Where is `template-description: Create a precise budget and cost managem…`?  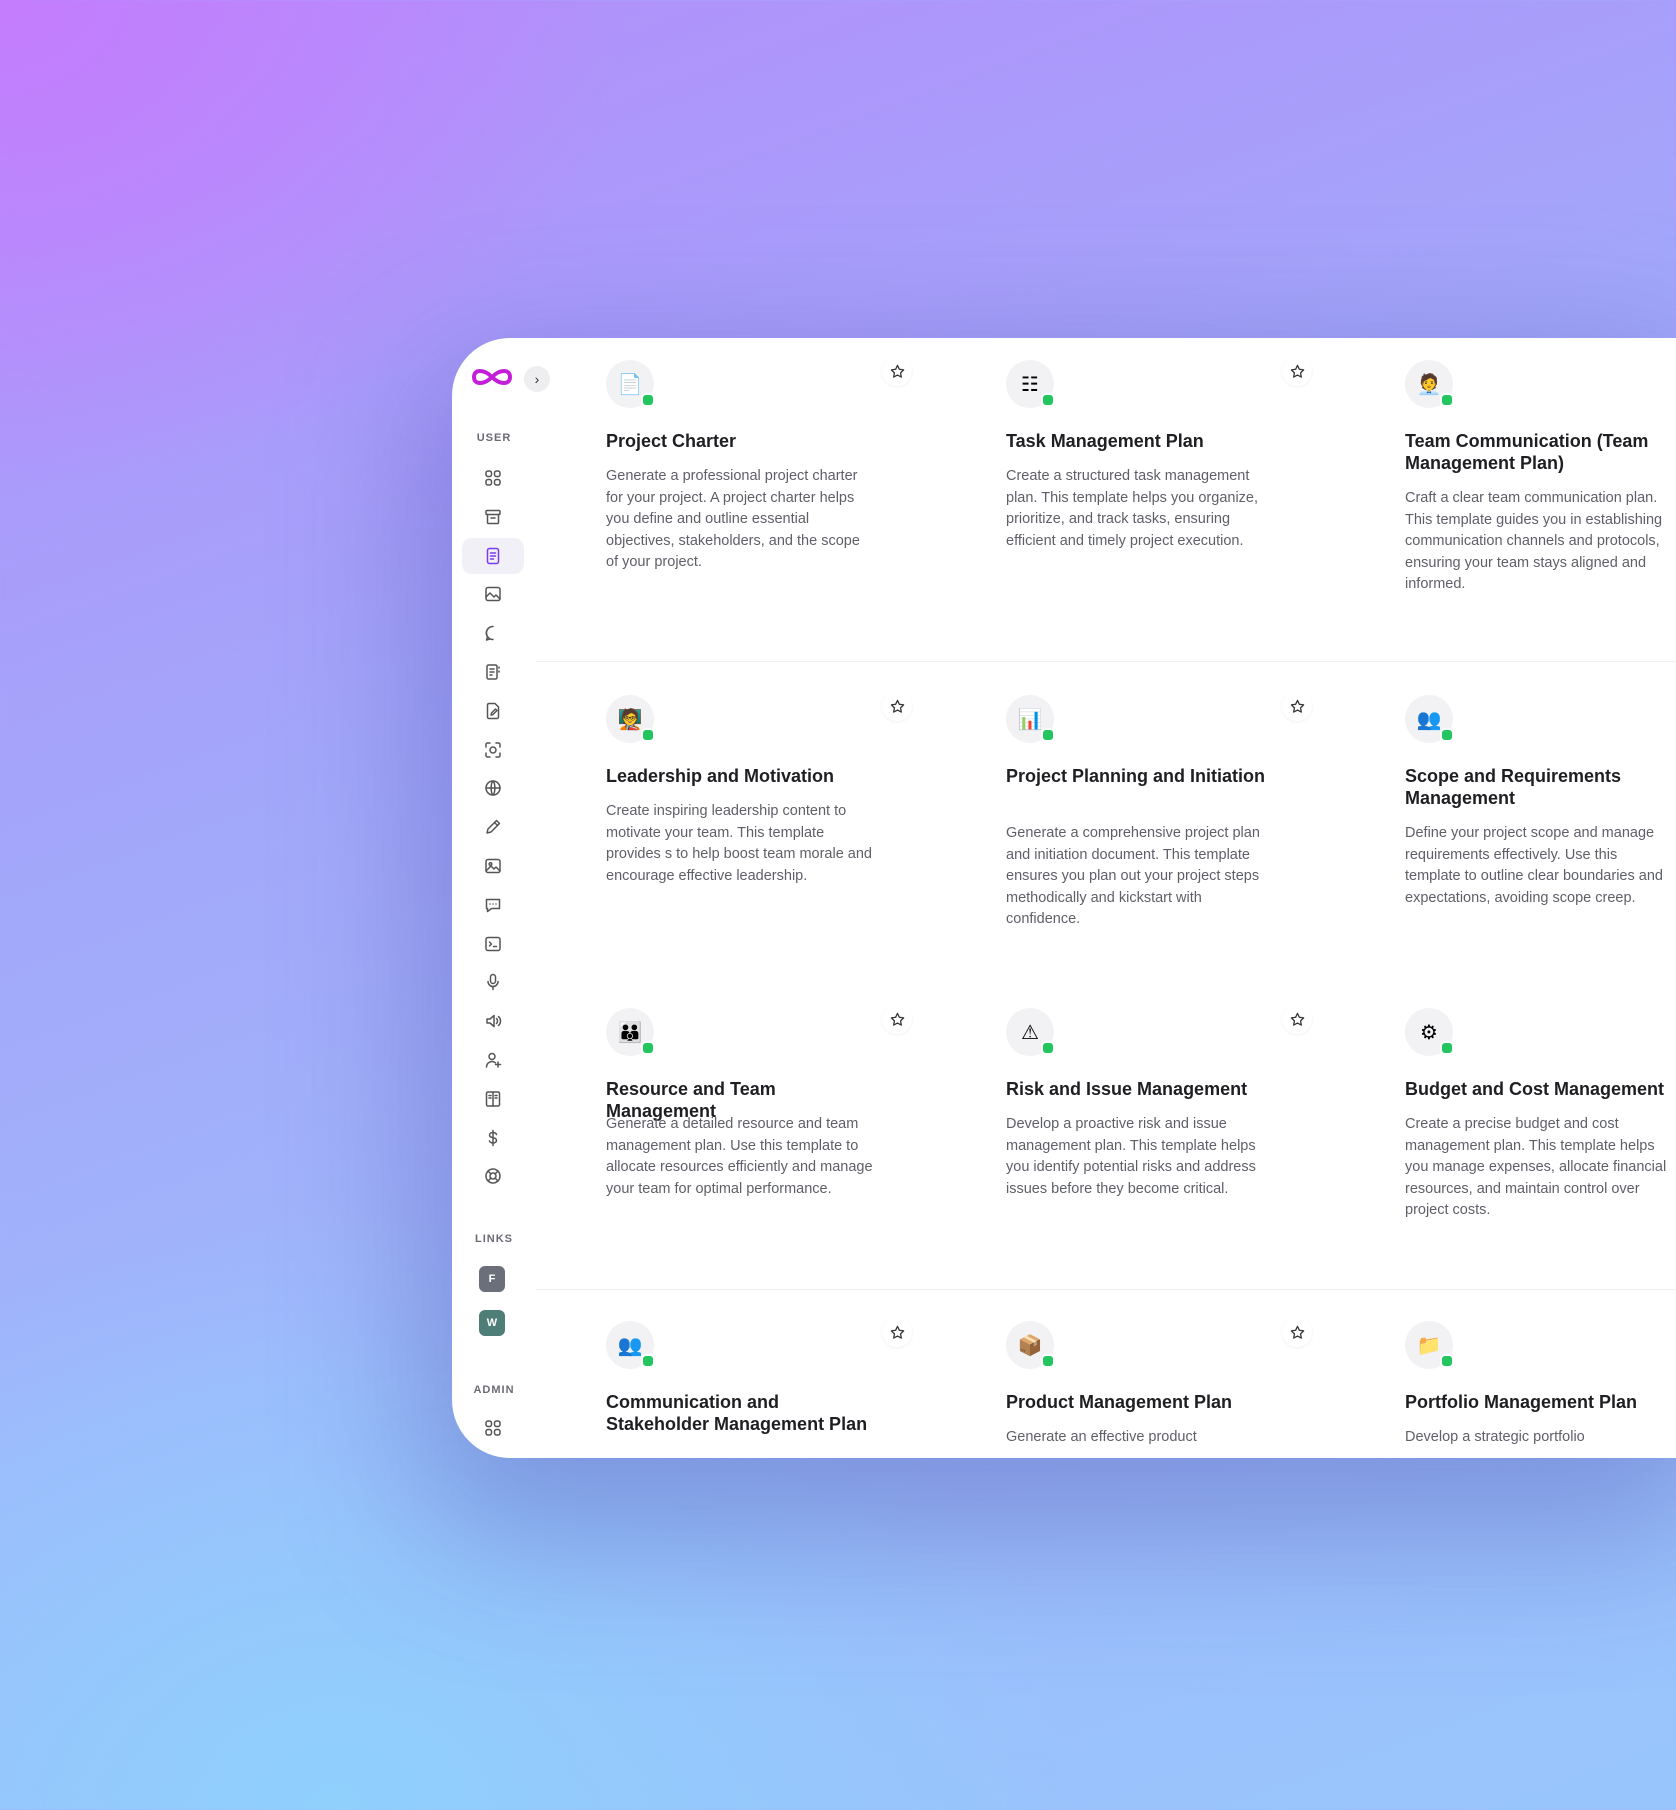 template-description: Create a precise budget and cost managem… is located at coordinates (1536, 1167).